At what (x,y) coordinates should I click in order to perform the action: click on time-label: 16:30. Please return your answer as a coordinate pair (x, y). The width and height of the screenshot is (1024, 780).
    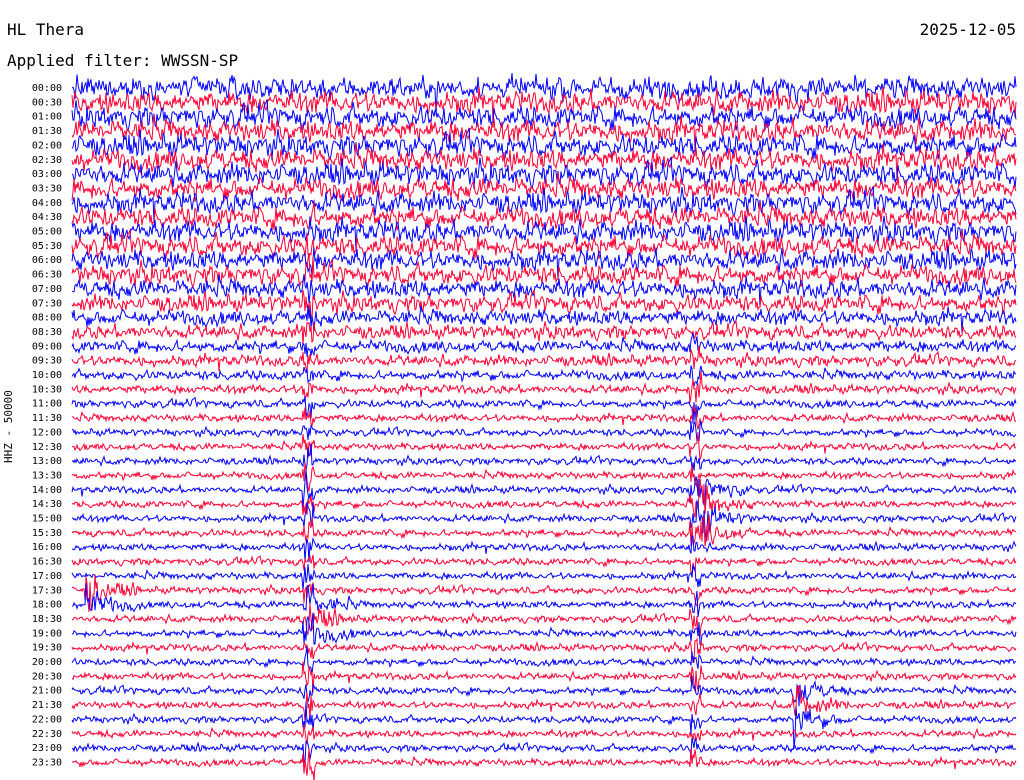
    Looking at the image, I should click on (47, 562).